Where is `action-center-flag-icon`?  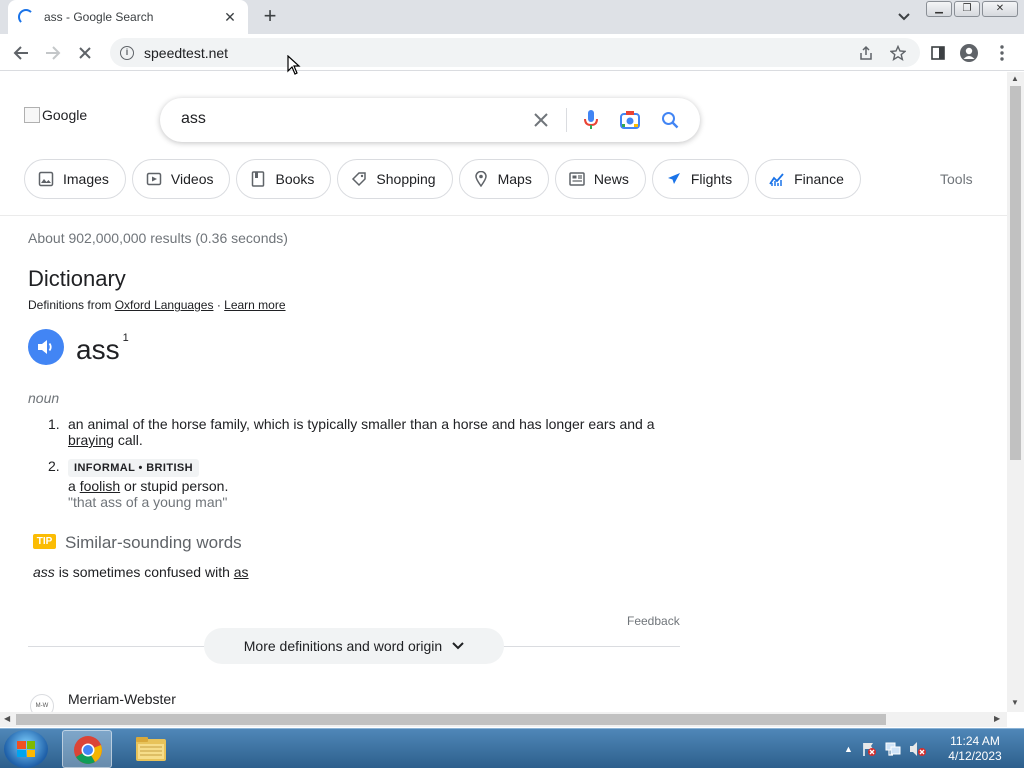 action-center-flag-icon is located at coordinates (869, 749).